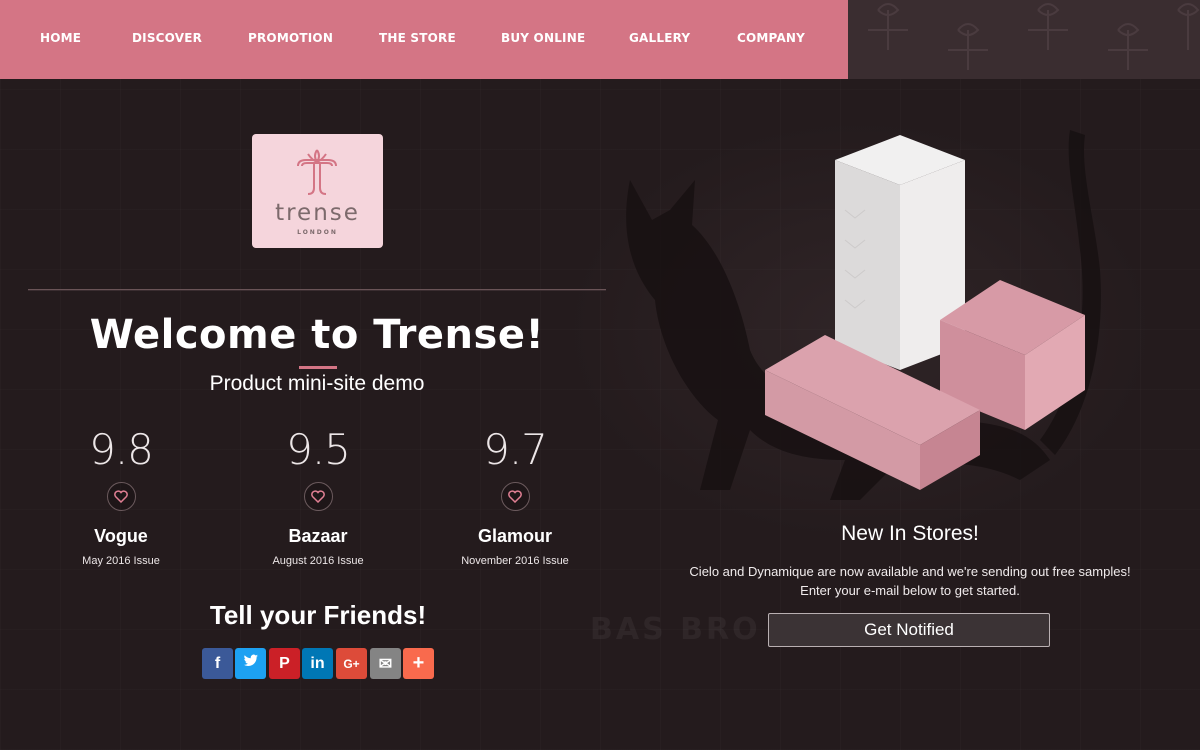  I want to click on promo-line-2: Enter your e-mail below to get started., so click(910, 590).